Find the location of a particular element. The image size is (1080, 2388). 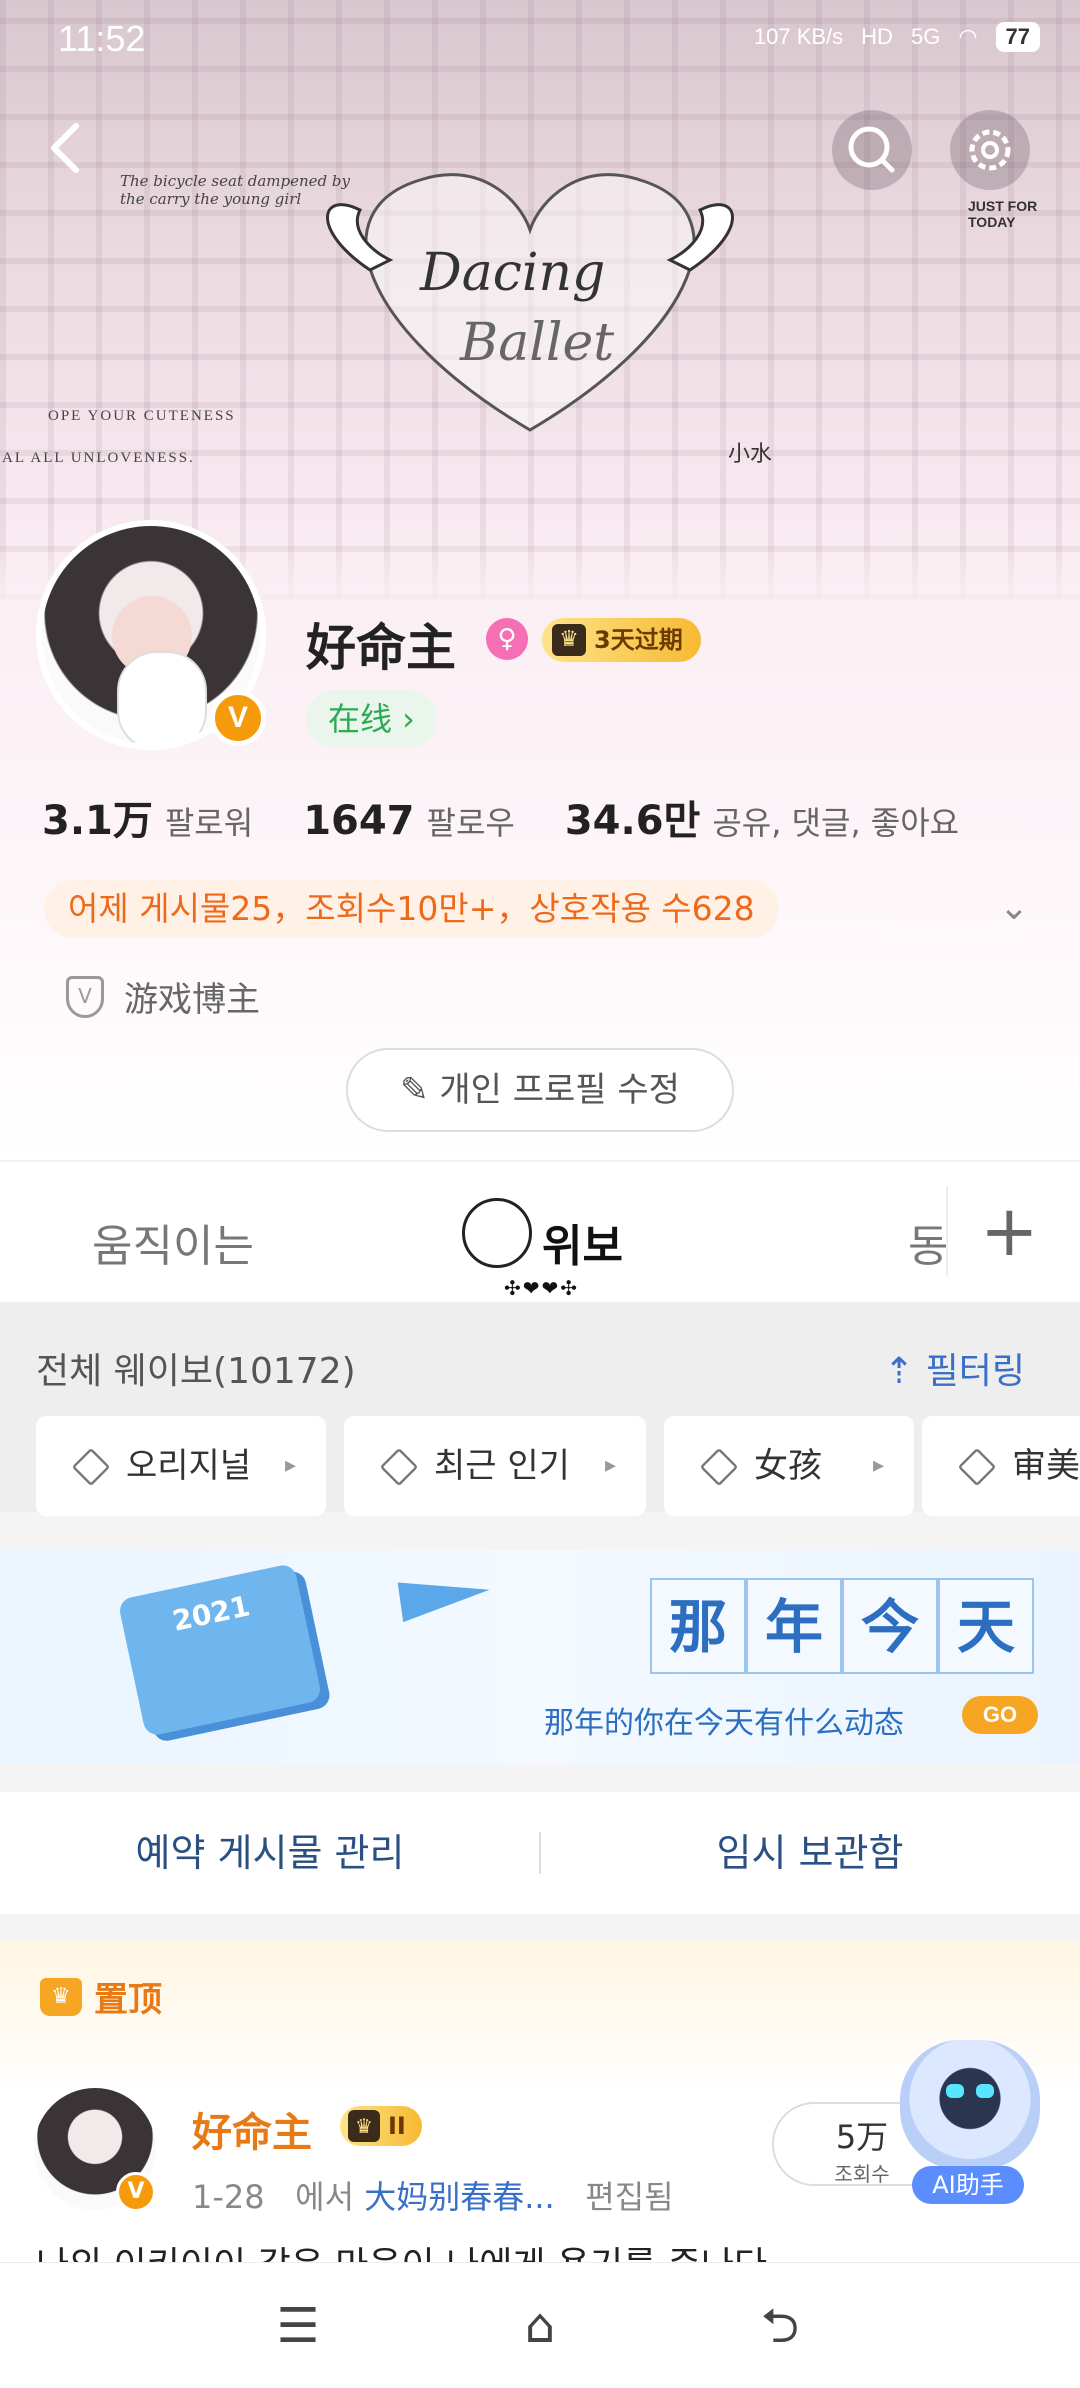

hd-indicator: HD is located at coordinates (877, 36).